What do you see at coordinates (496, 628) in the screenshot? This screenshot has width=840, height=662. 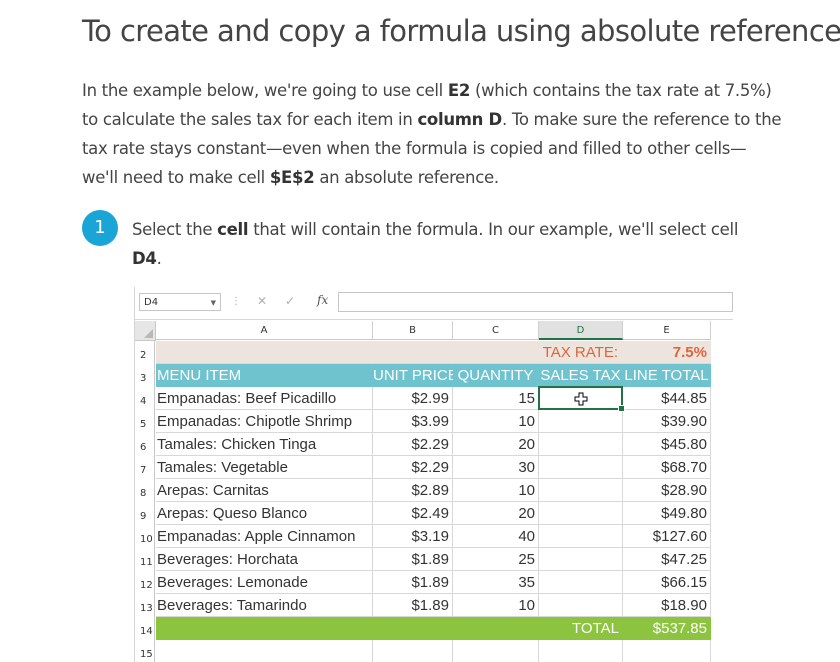 I see `total-cell-c` at bounding box center [496, 628].